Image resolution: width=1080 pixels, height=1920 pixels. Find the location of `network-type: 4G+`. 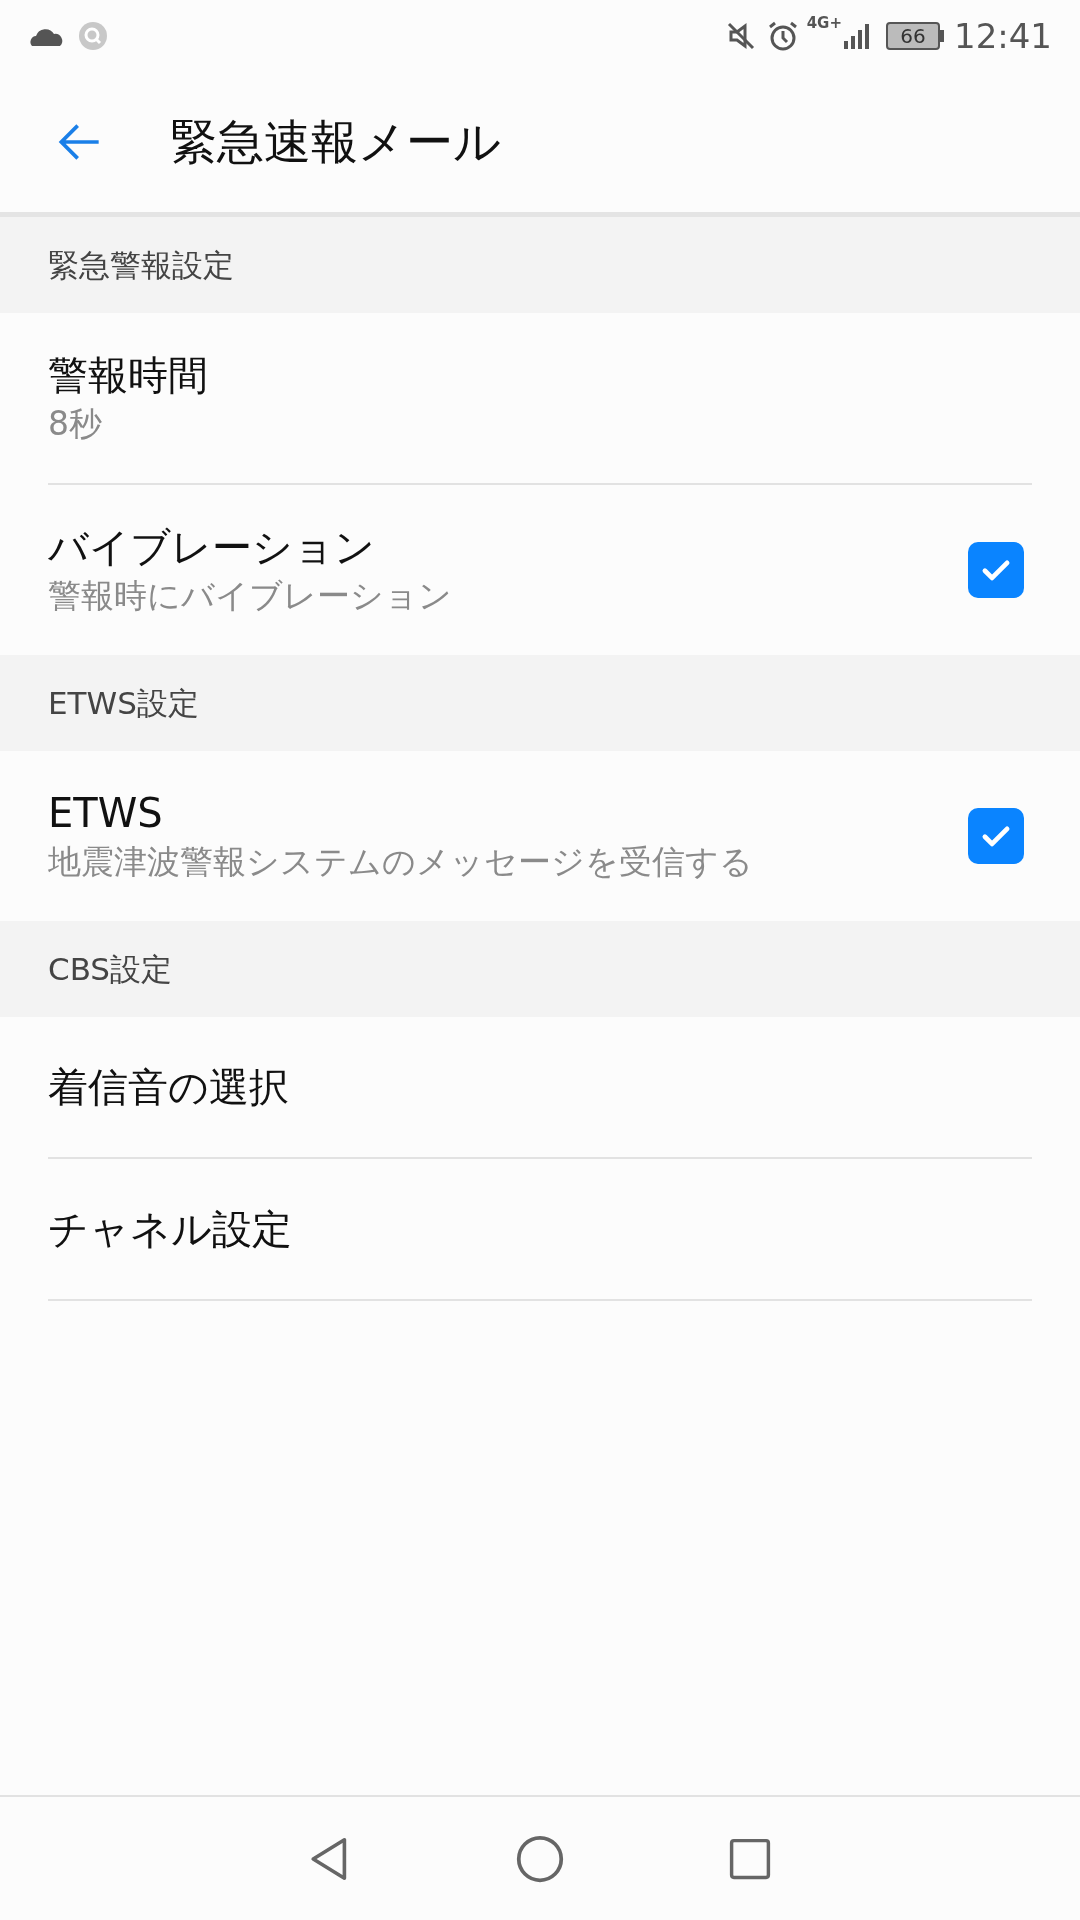

network-type: 4G+ is located at coordinates (824, 23).